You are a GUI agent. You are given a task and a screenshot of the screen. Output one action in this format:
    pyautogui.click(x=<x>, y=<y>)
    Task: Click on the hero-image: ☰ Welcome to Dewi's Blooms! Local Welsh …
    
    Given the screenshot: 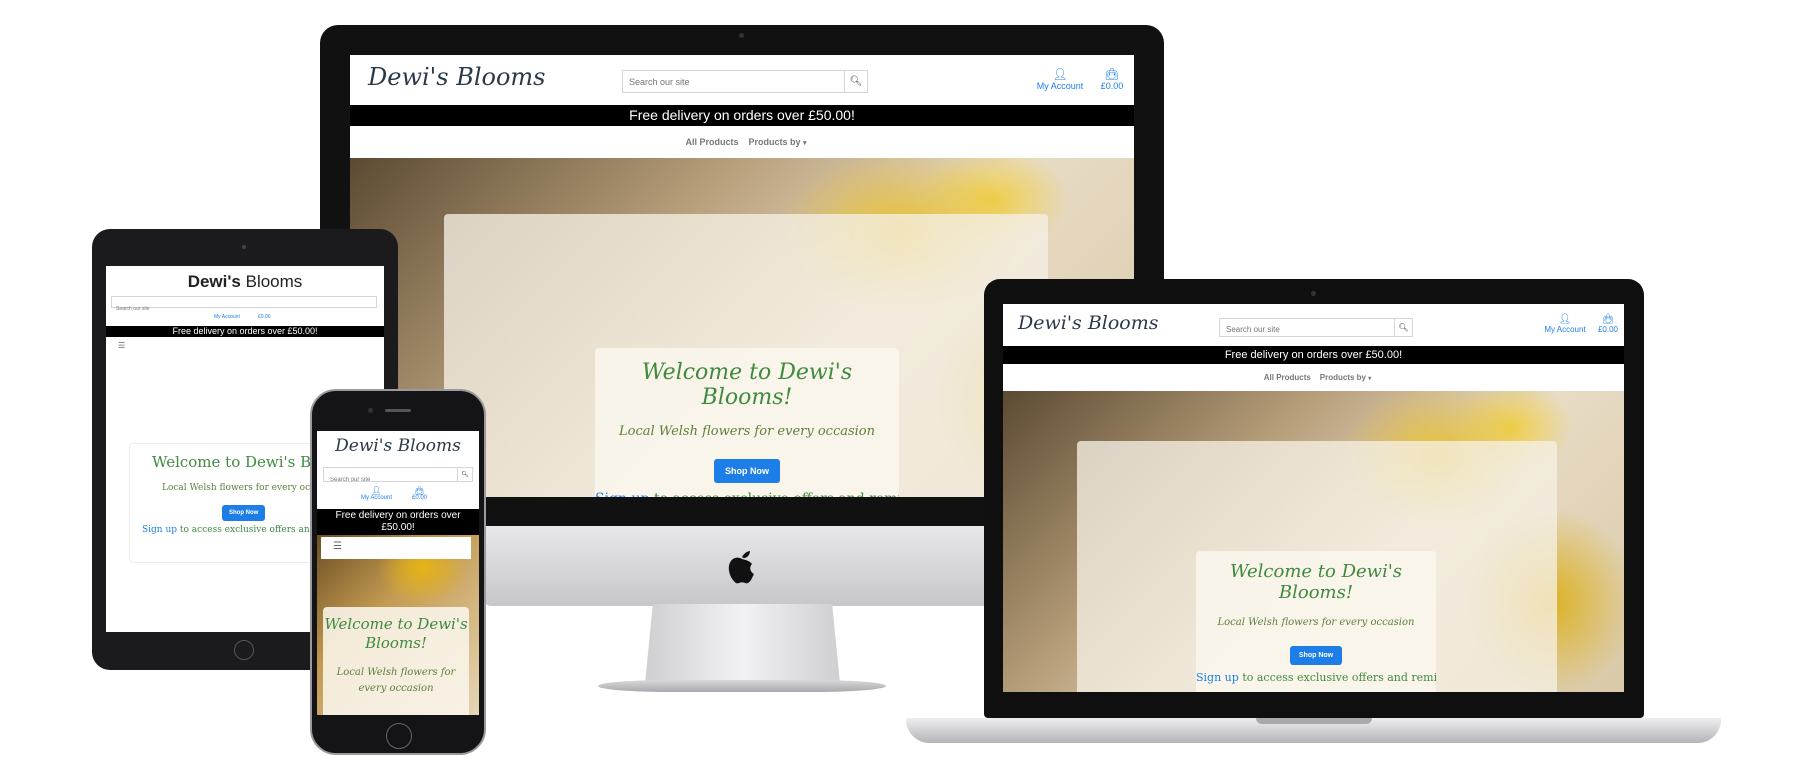 What is the action you would take?
    pyautogui.click(x=398, y=625)
    